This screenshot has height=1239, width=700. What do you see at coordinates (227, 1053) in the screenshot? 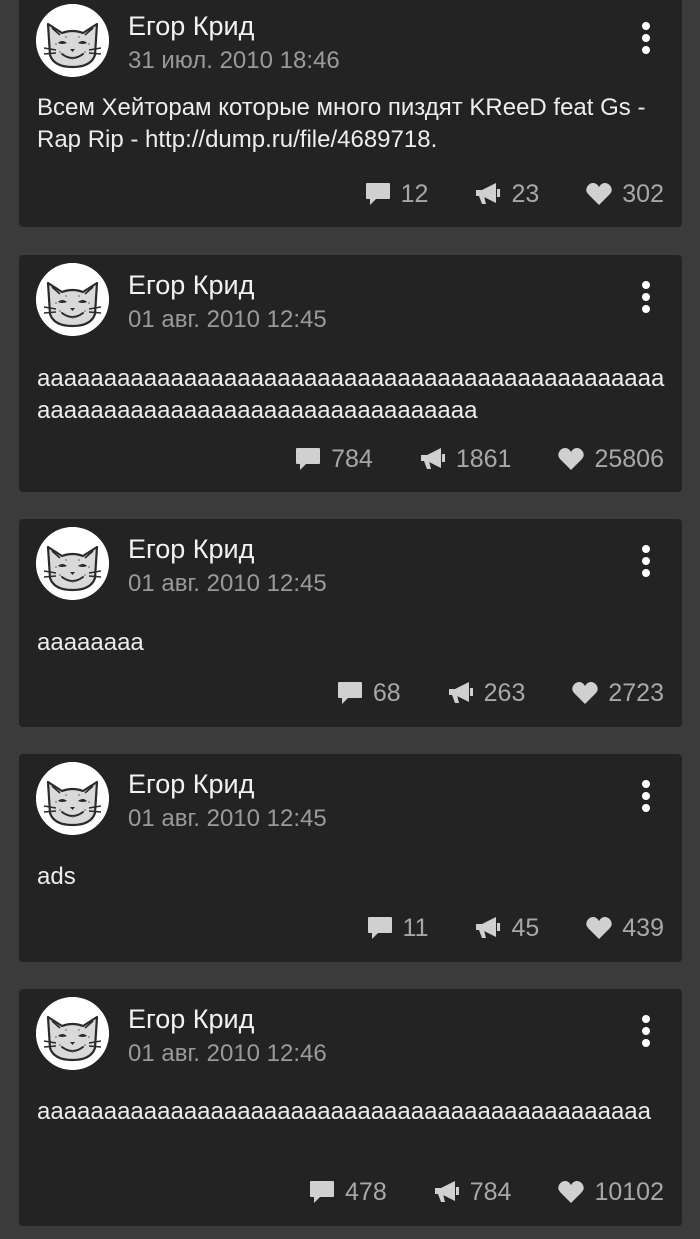
I see `post-date: 01 авг. 2010 12:46` at bounding box center [227, 1053].